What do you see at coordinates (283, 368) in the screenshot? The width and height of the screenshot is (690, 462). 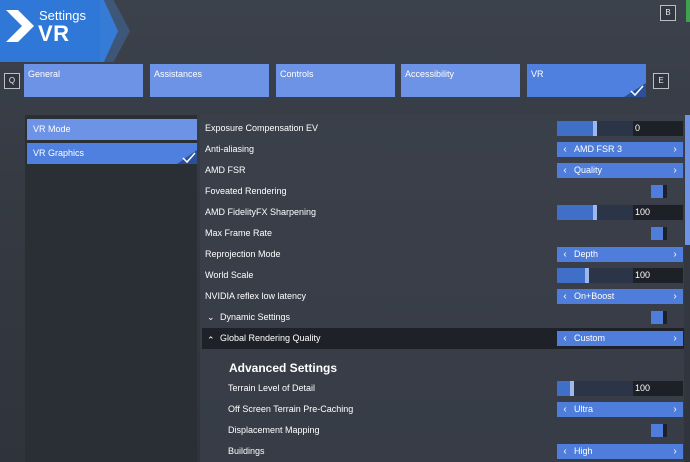 I see `advanced-settings-heading: Advanced Settings` at bounding box center [283, 368].